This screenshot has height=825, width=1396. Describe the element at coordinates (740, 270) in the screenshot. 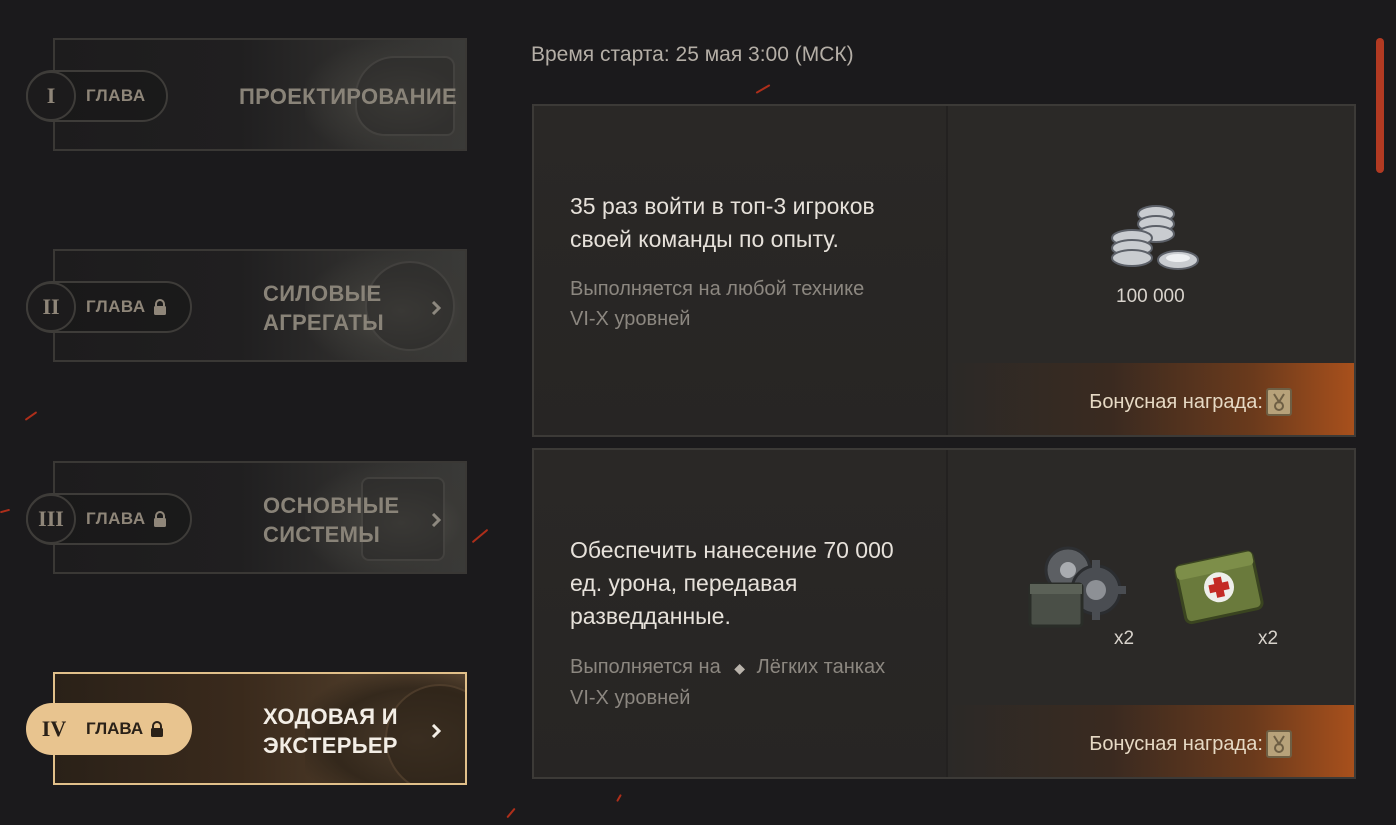

I see `quest-description-panel` at that location.